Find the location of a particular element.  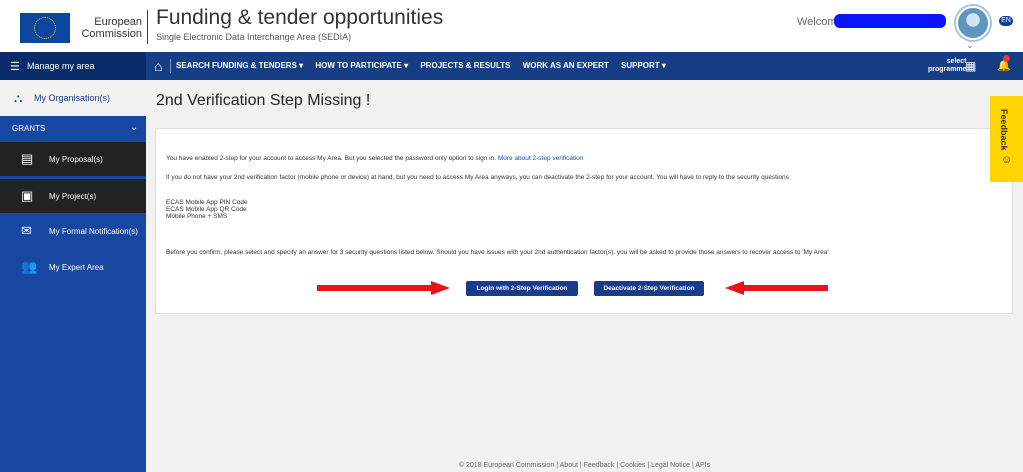

sidebar-item-proposals: ▤ My Proposal(s) is located at coordinates (73, 159).